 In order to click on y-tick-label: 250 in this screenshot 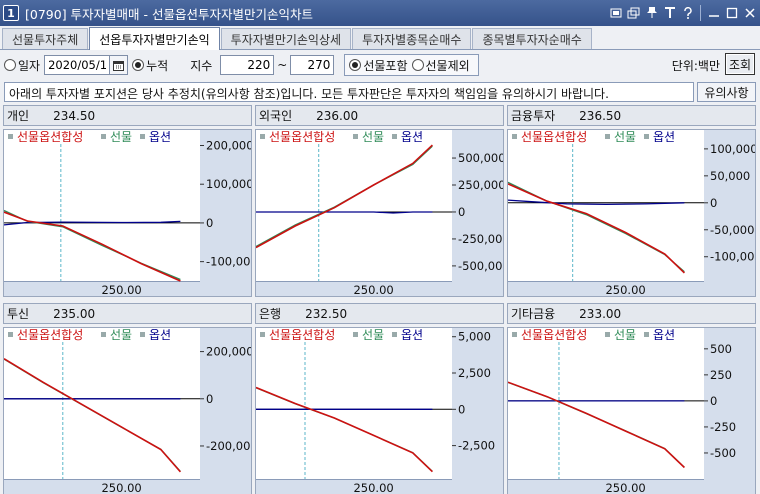, I will do `click(721, 375)`.